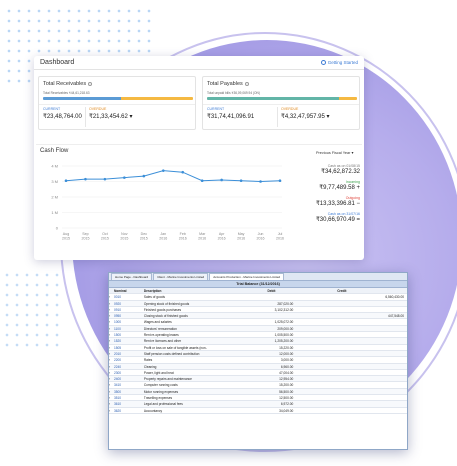  Describe the element at coordinates (394, 297) in the screenshot. I see `row-credit: 6,560,430.00` at that location.